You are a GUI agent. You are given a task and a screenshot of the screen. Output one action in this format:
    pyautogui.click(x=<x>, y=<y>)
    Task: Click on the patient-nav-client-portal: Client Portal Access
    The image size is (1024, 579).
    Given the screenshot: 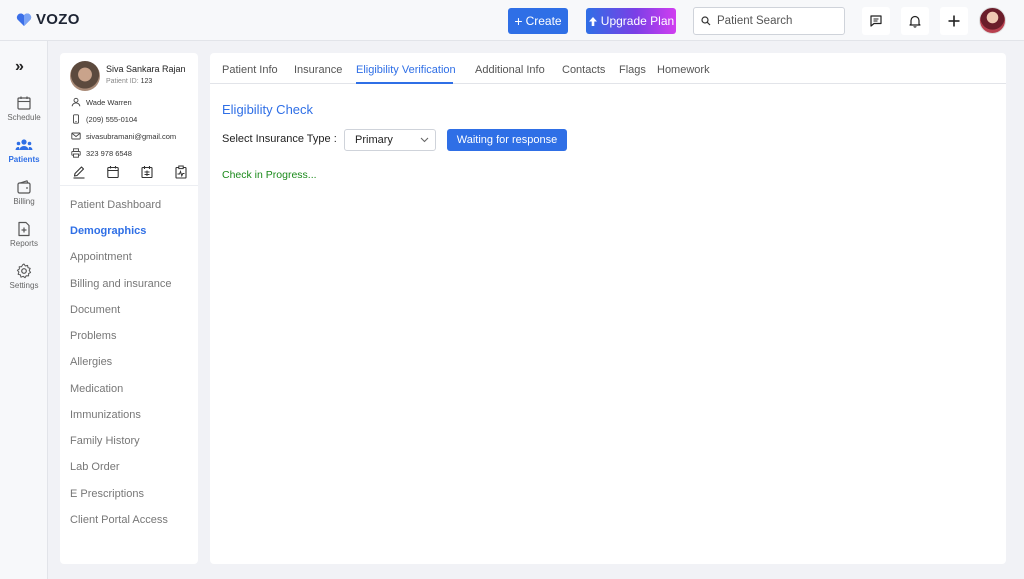 What is the action you would take?
    pyautogui.click(x=119, y=520)
    